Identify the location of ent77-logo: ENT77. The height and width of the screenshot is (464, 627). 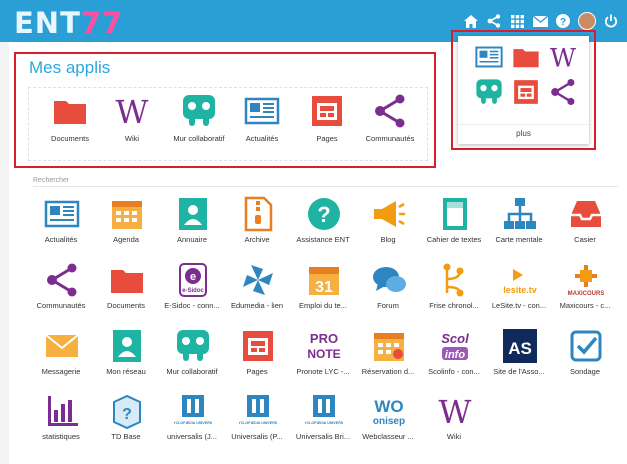
(68, 23).